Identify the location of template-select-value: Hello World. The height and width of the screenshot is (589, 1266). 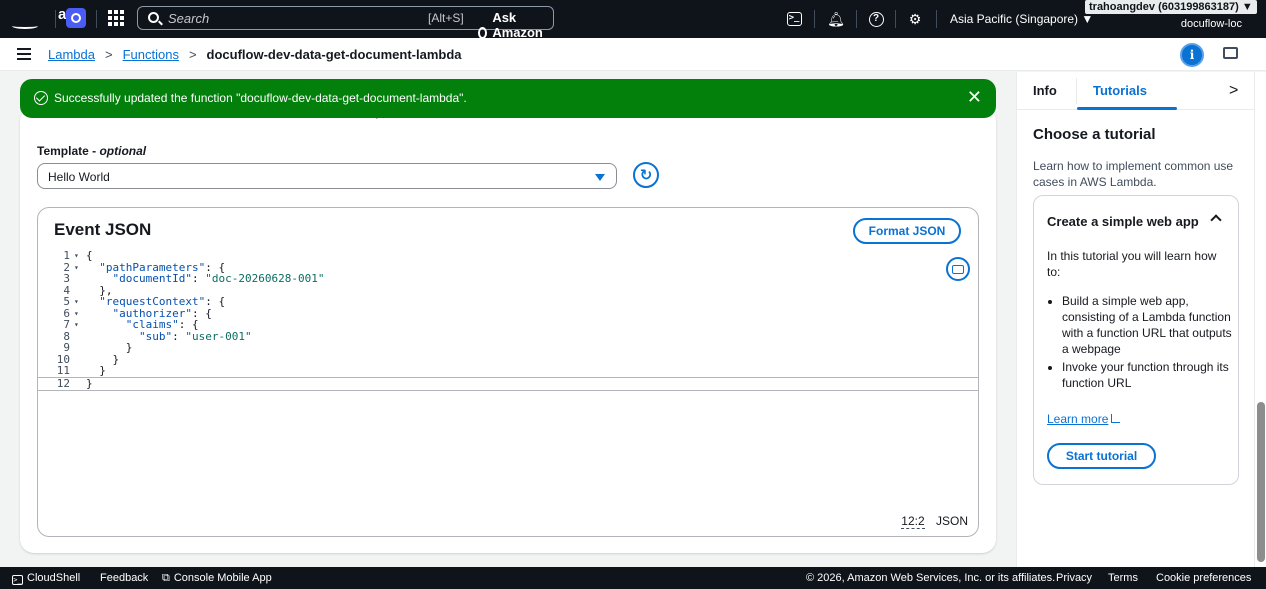
(79, 177).